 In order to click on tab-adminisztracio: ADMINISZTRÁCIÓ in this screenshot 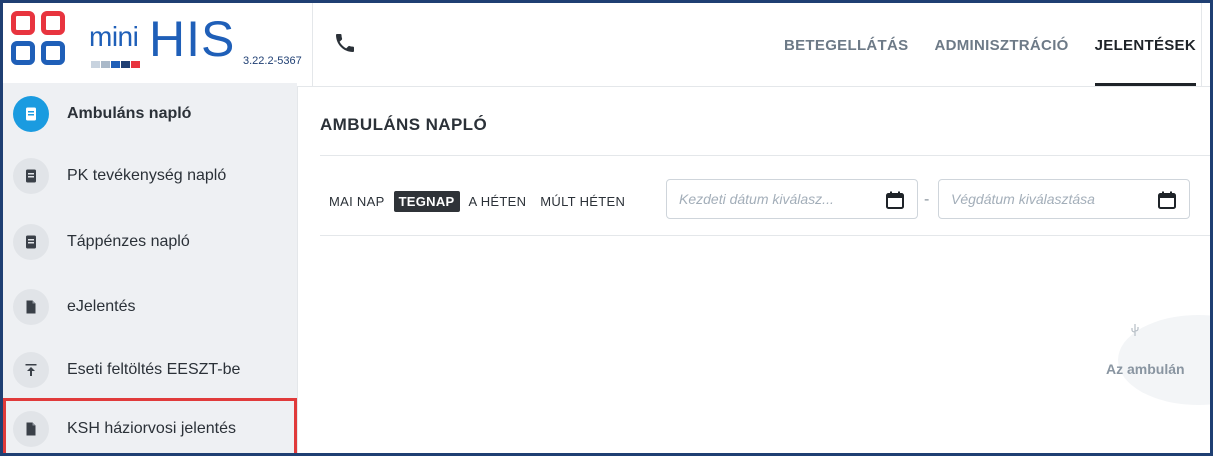, I will do `click(1001, 45)`.